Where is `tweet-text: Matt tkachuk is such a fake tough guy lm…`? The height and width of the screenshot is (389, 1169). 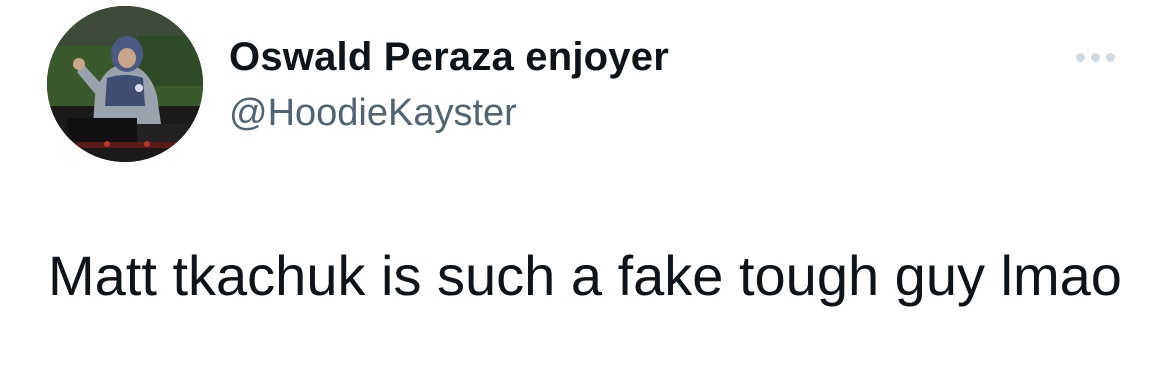 tweet-text: Matt tkachuk is such a fake tough guy lm… is located at coordinates (585, 275).